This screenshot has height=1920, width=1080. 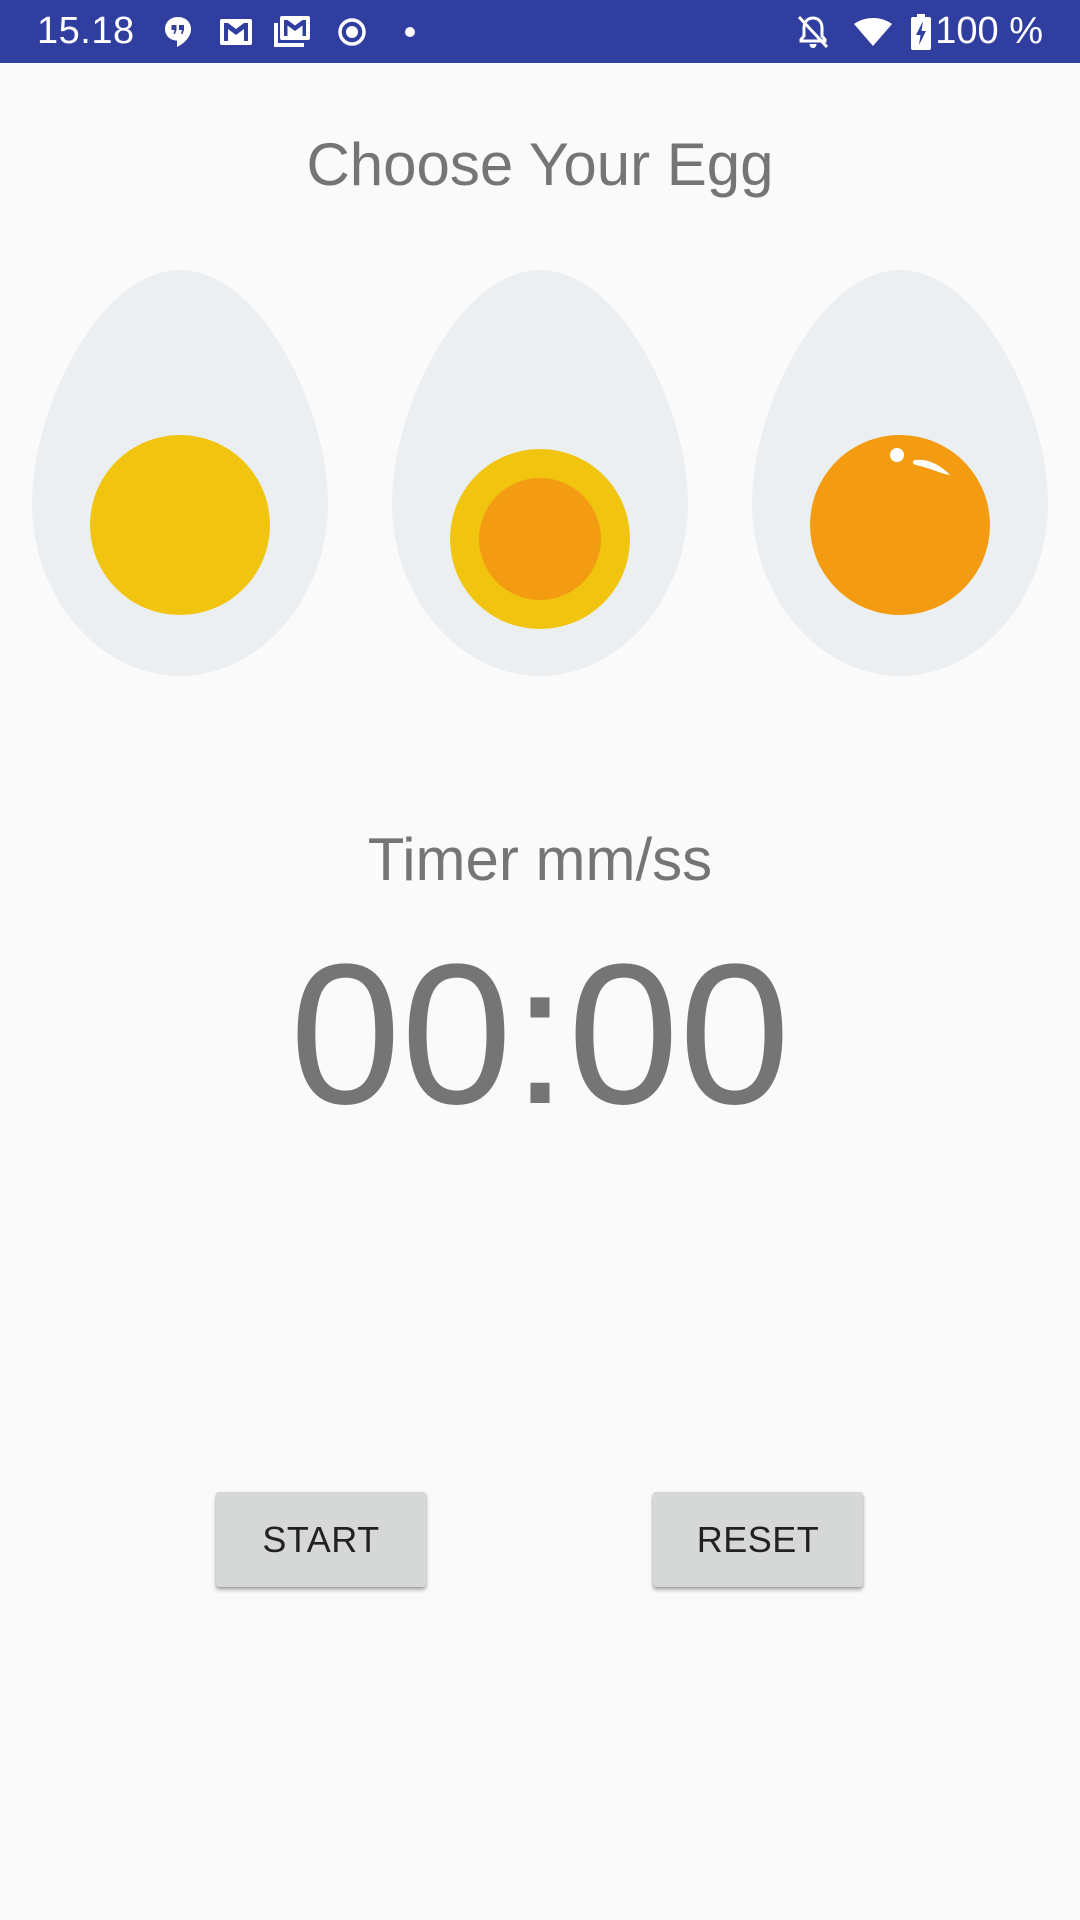 What do you see at coordinates (813, 31) in the screenshot?
I see `alarm-off-icon` at bounding box center [813, 31].